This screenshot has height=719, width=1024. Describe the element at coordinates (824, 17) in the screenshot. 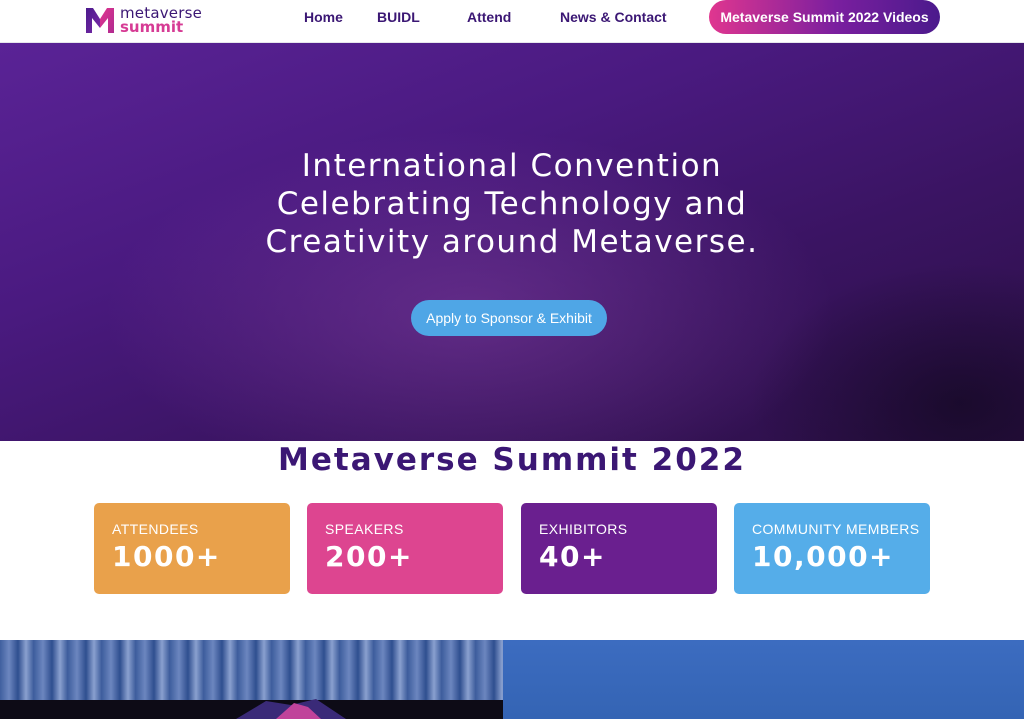

I see `summit-videos-button: Metaverse Summit 2022 Videos` at that location.